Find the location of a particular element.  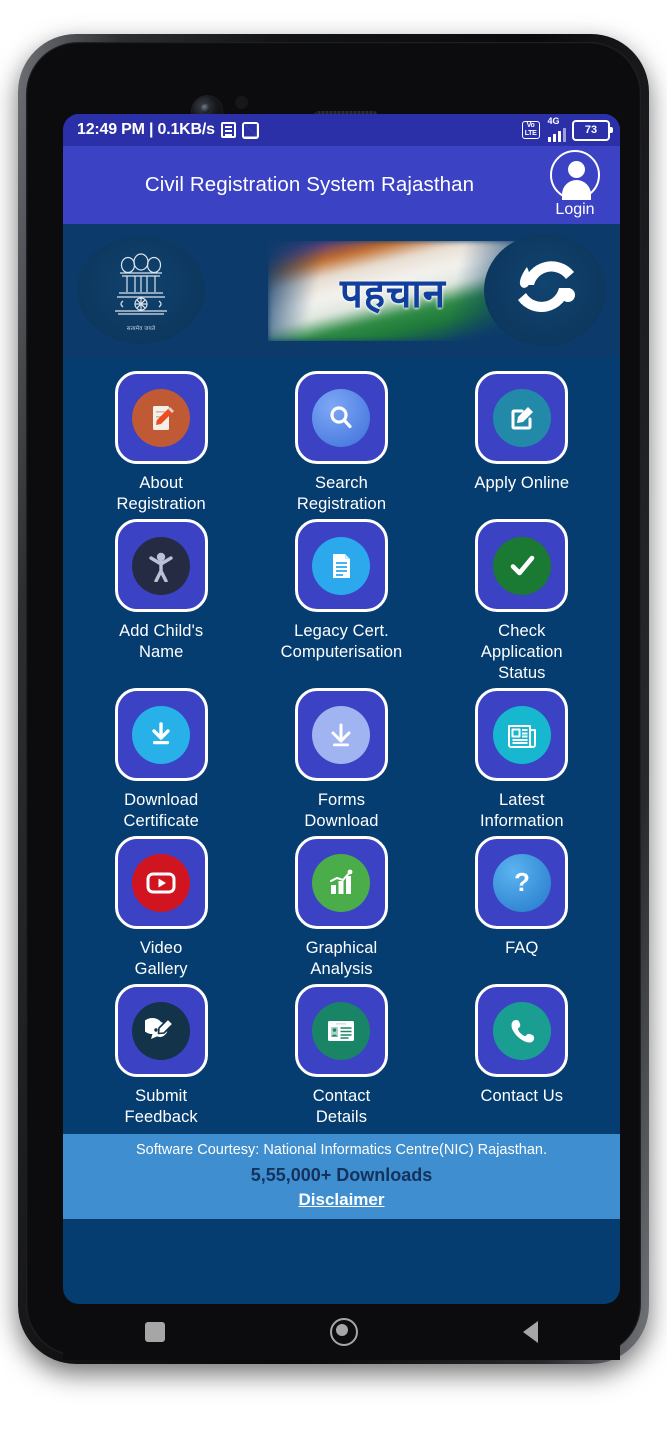

grid-item-forms-download: Forms Download is located at coordinates (341, 758).